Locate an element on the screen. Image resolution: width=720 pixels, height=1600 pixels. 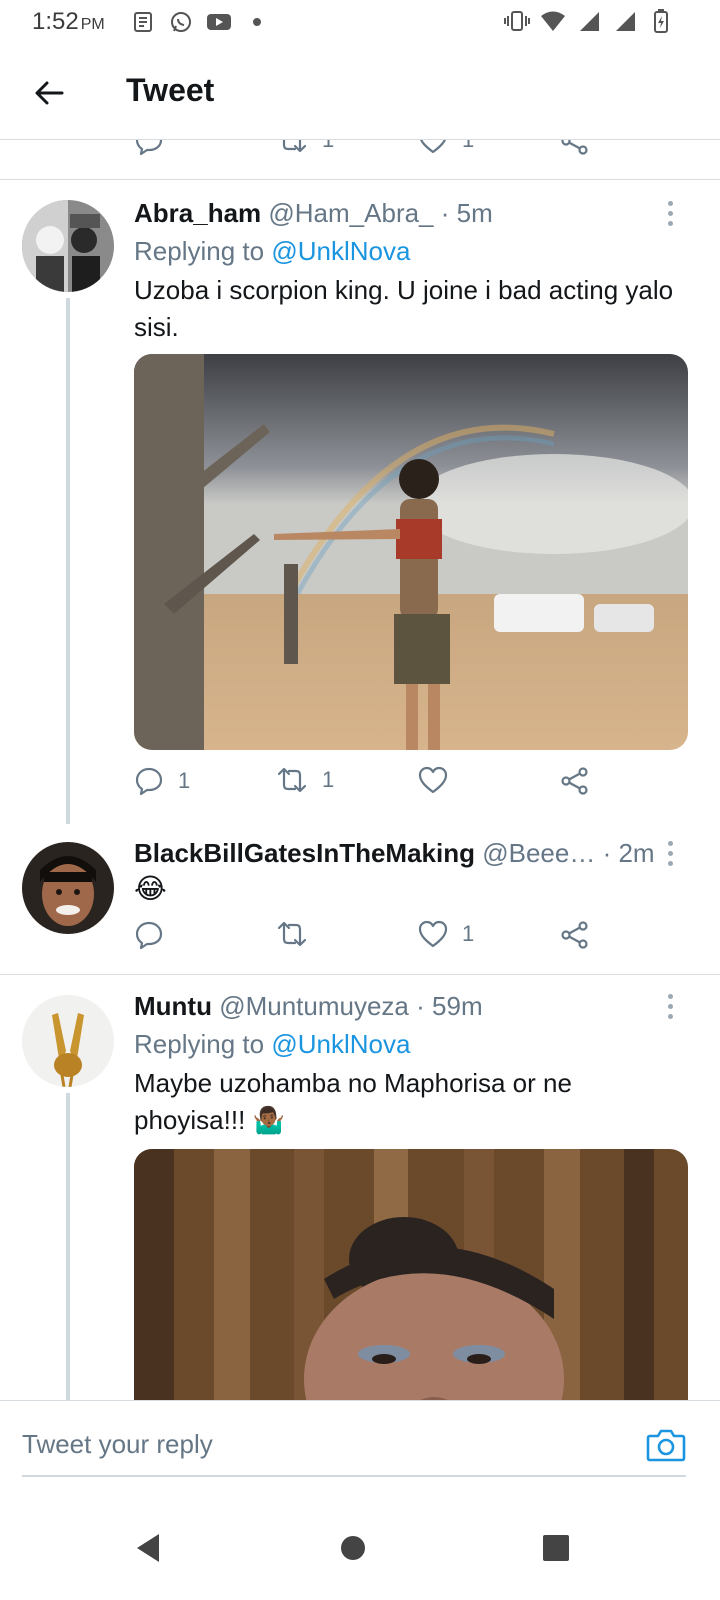
tweet-header: Muntu @Muntumuyeza · 59m is located at coordinates (308, 1006).